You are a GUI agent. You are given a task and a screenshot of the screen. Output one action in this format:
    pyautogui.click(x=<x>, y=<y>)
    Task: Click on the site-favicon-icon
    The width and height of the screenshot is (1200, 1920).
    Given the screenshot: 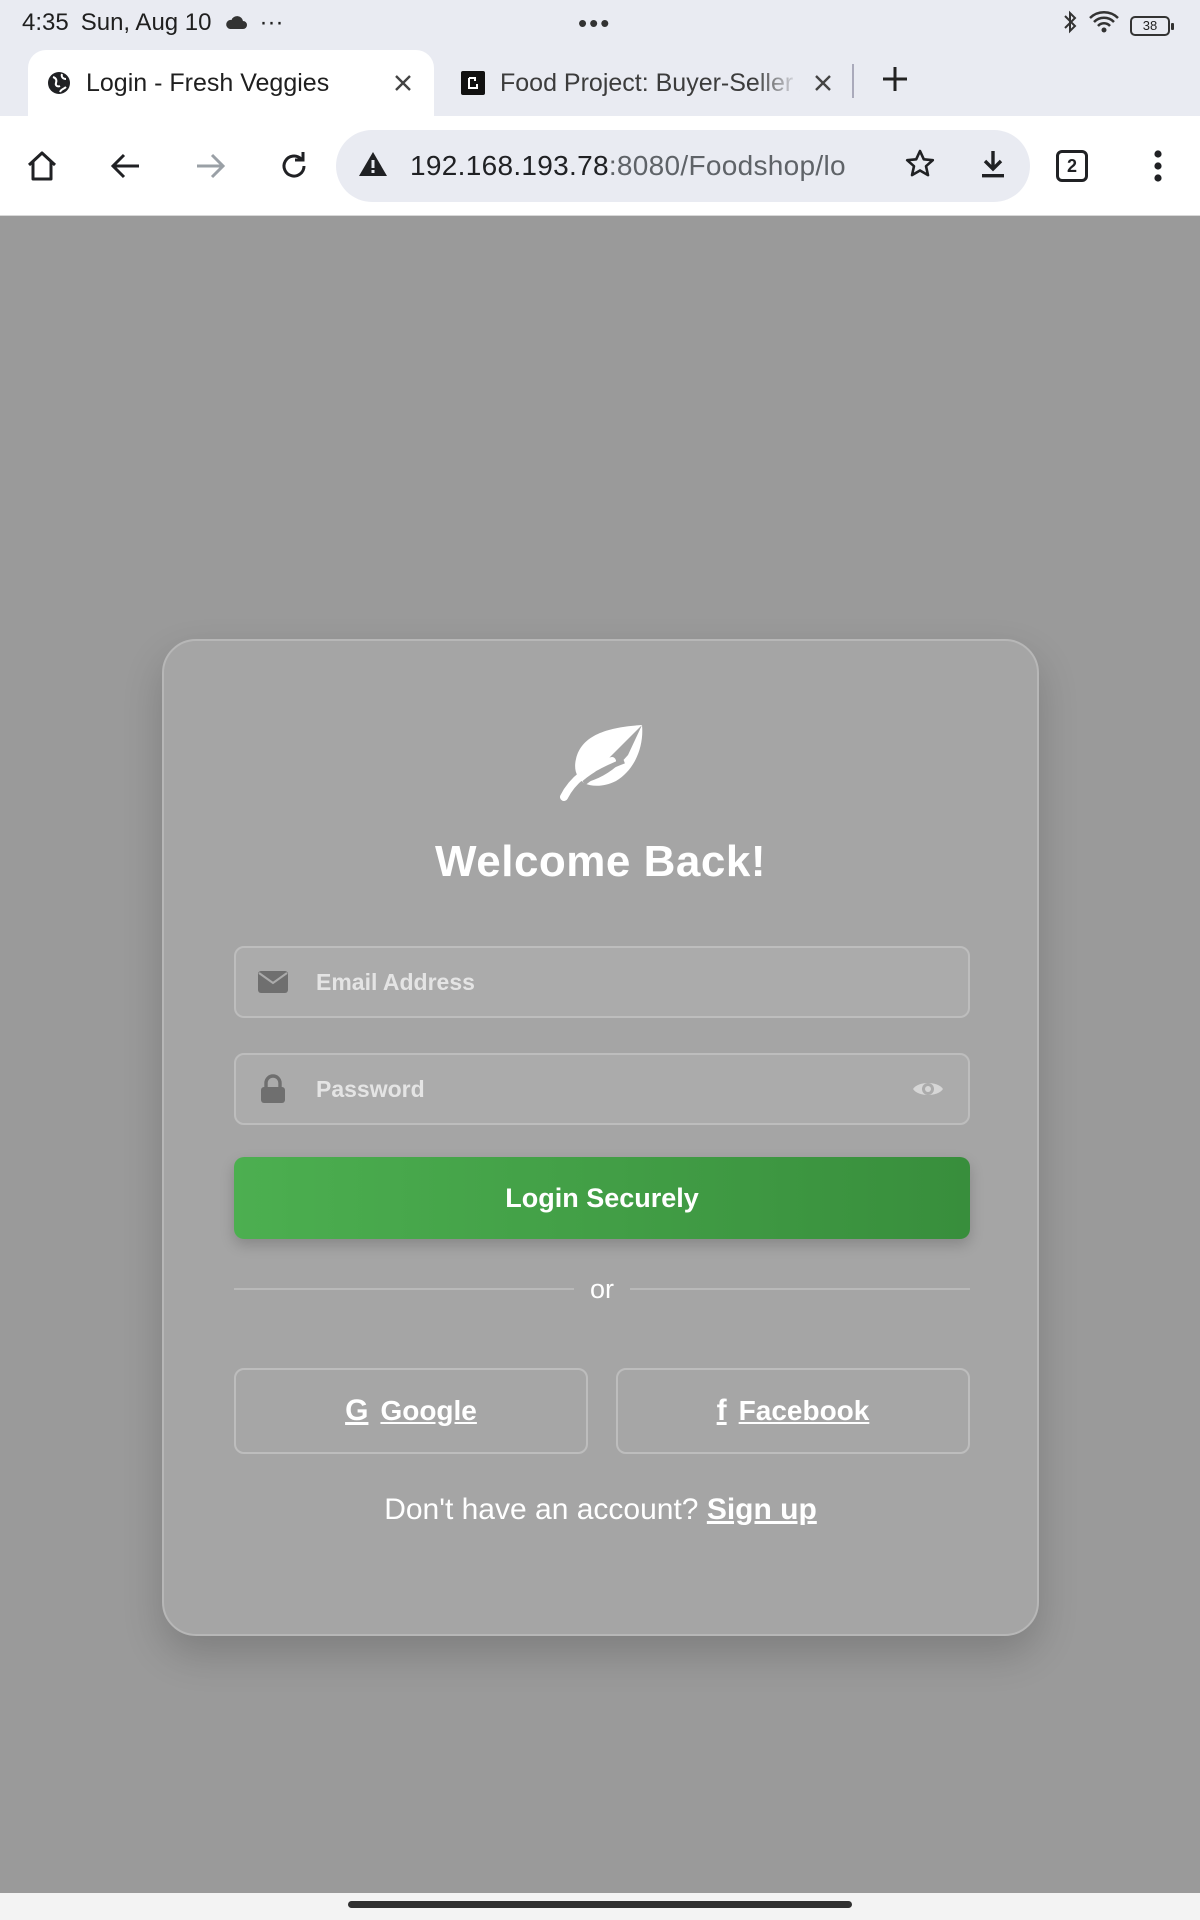 What is the action you would take?
    pyautogui.click(x=473, y=83)
    